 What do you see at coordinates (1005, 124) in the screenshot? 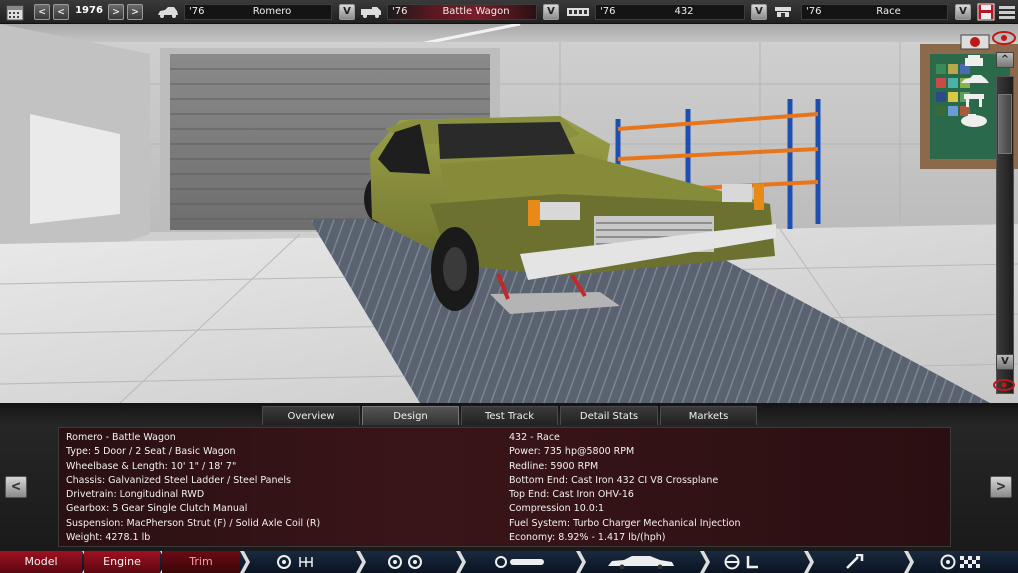
I see `scrollbar-thumb` at bounding box center [1005, 124].